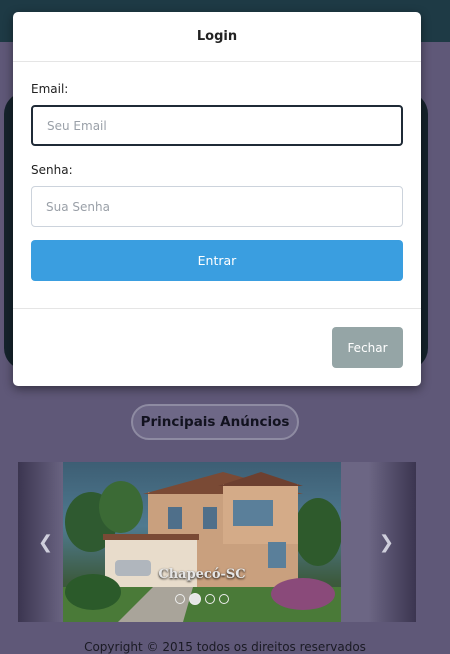 The height and width of the screenshot is (654, 450). Describe the element at coordinates (217, 206) in the screenshot. I see `password-field` at that location.